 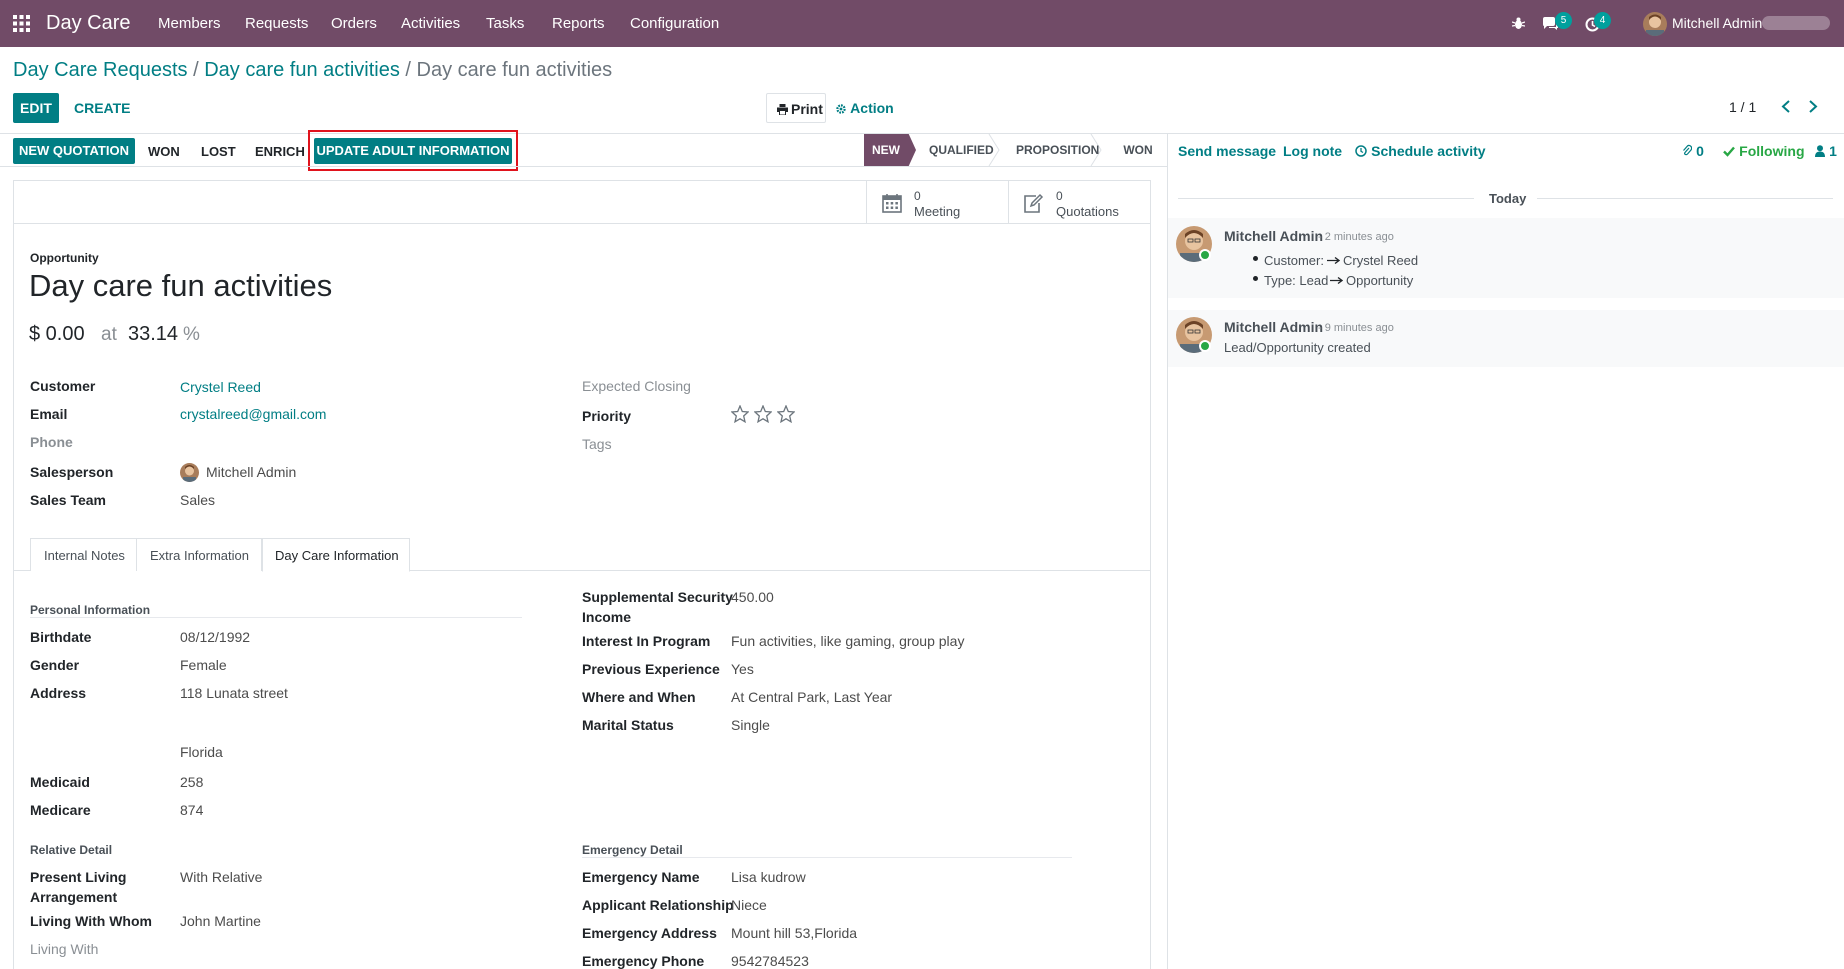 I want to click on apps-grid-icon, so click(x=21, y=23).